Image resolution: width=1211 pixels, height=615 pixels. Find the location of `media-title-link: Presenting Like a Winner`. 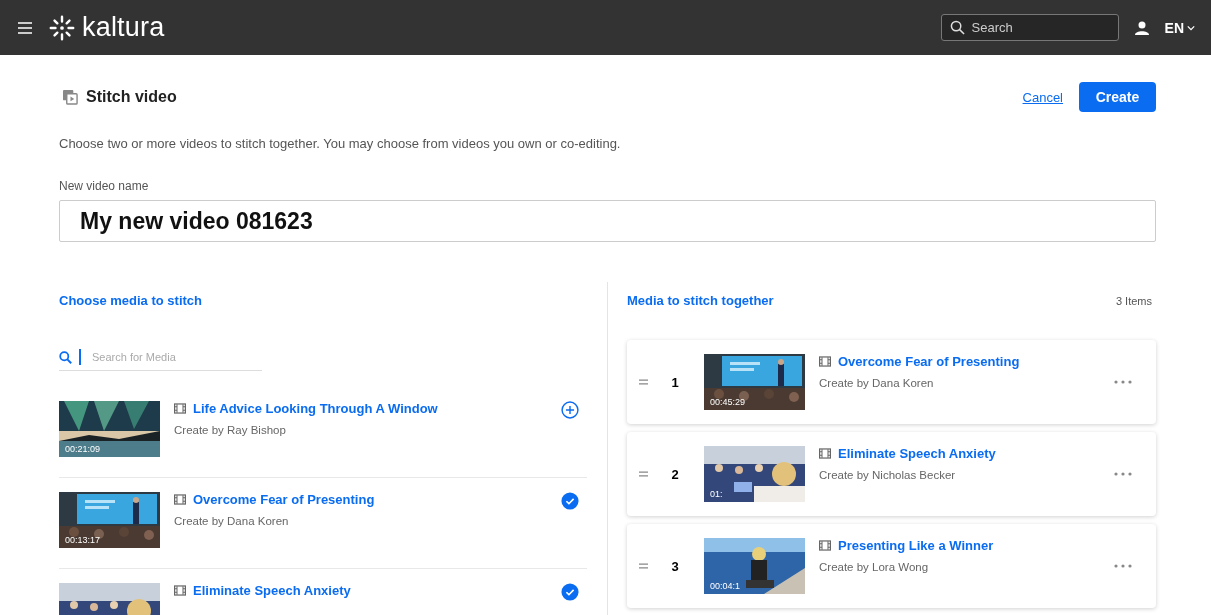

media-title-link: Presenting Like a Winner is located at coordinates (916, 545).